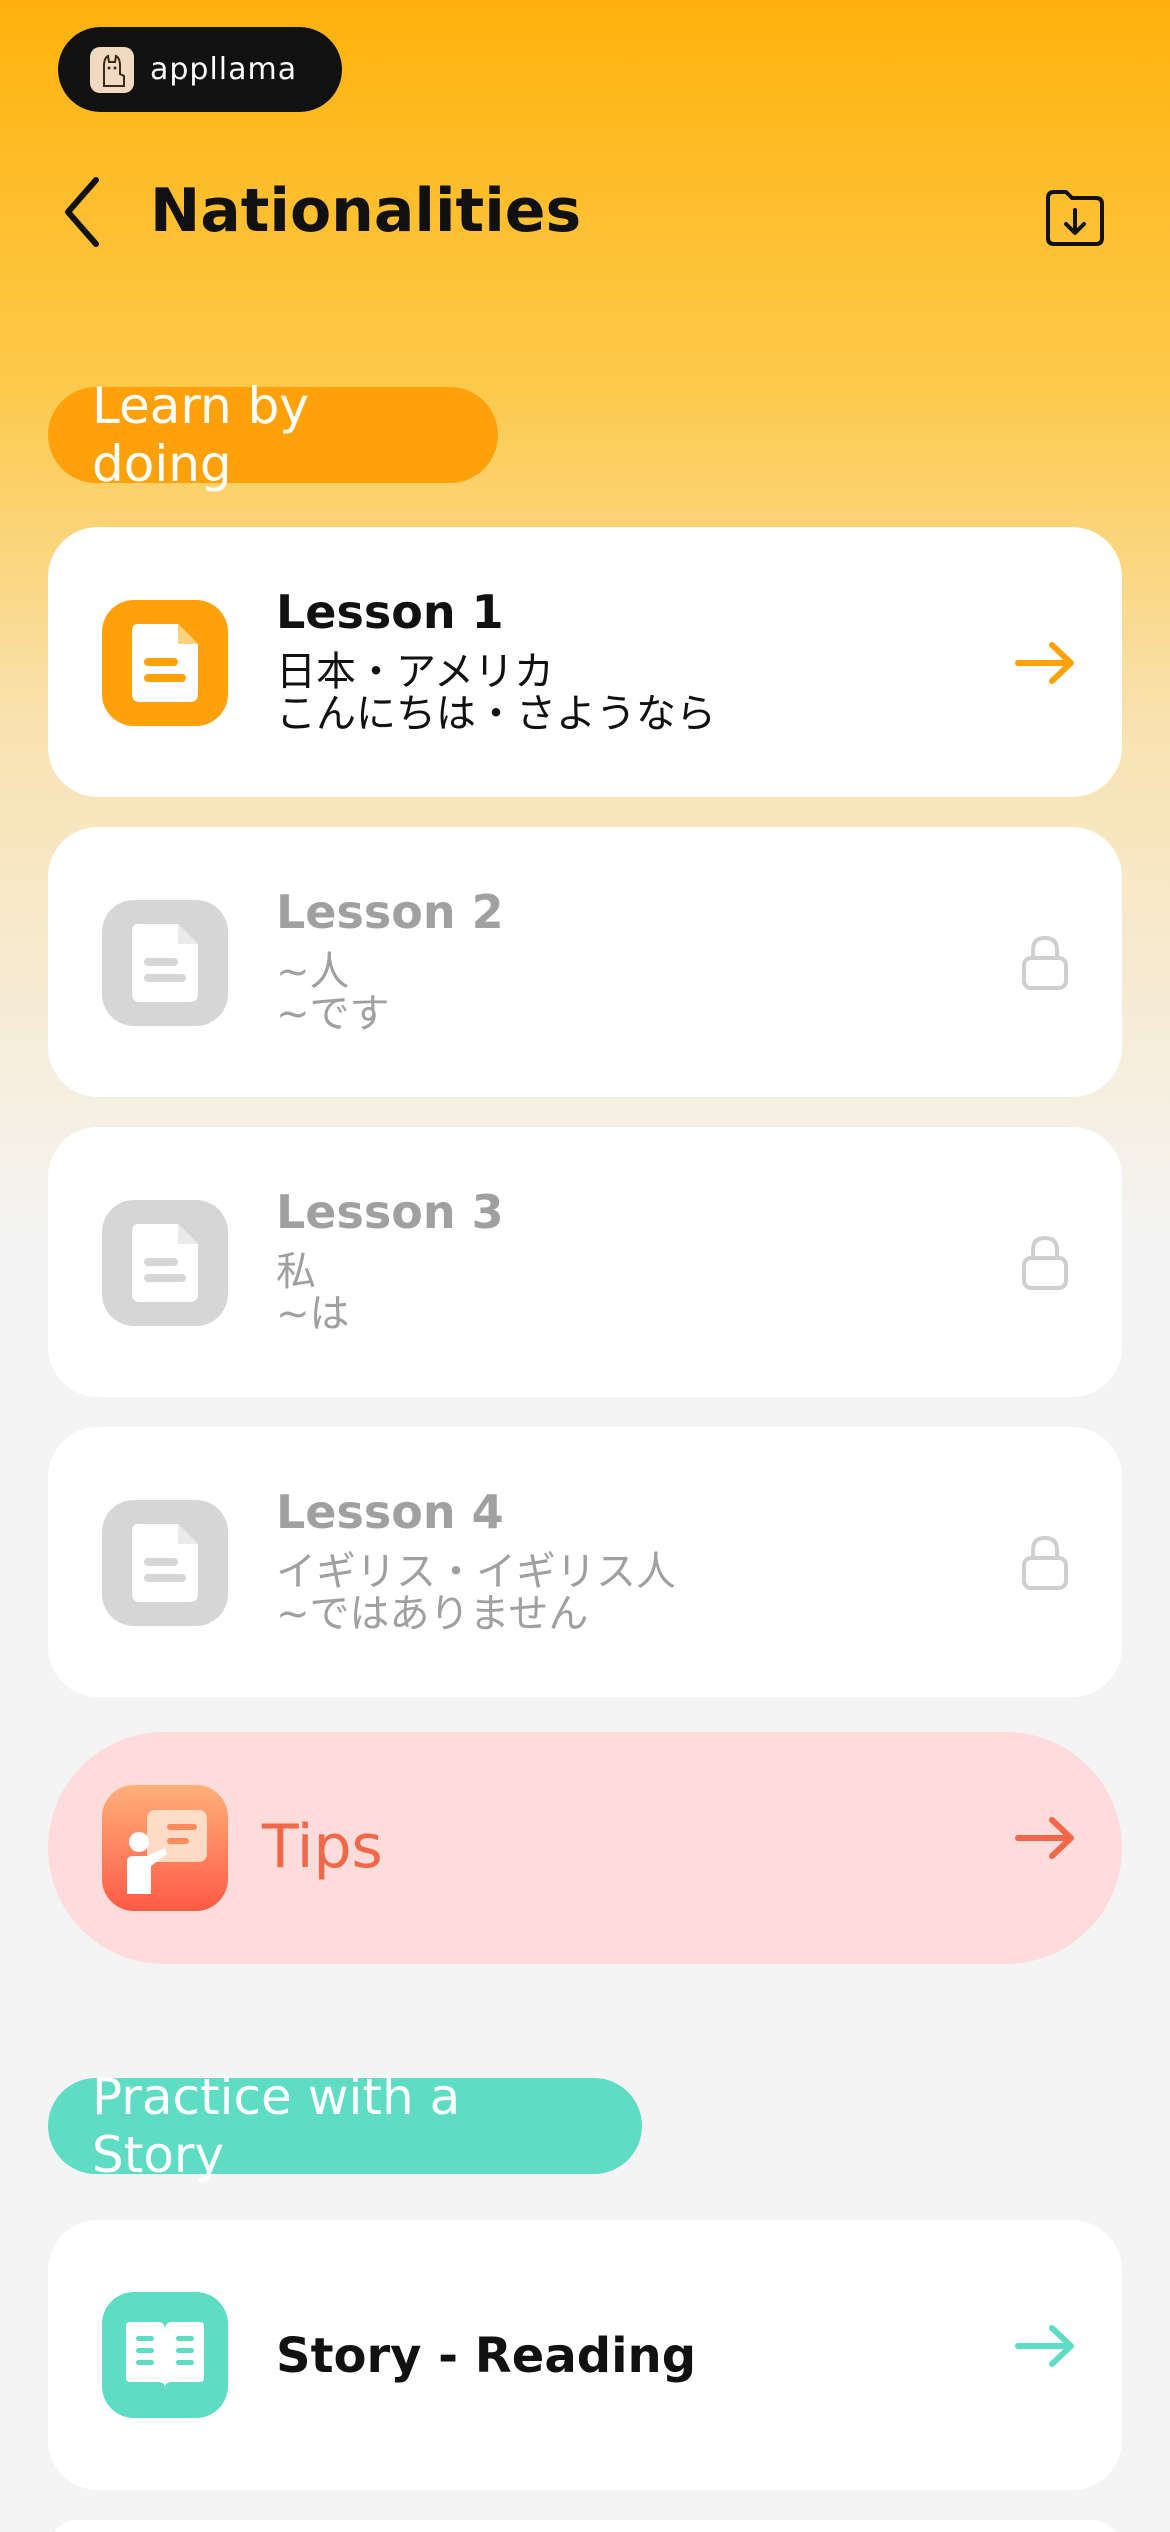  What do you see at coordinates (366, 211) in the screenshot?
I see `page-title: Nationalities` at bounding box center [366, 211].